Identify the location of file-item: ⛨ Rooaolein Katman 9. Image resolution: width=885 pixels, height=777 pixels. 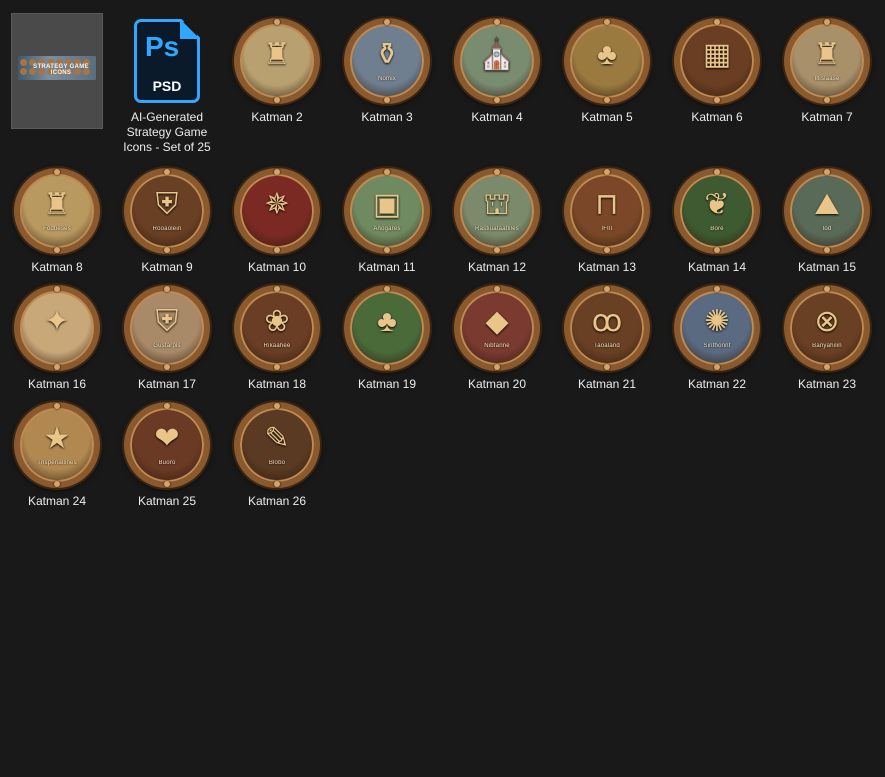
(167, 219).